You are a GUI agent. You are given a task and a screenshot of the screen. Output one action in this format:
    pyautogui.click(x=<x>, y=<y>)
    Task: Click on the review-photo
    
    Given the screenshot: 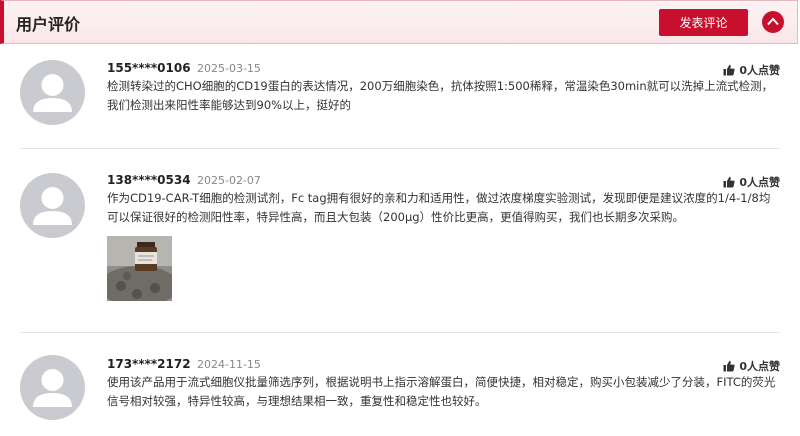 What is the action you would take?
    pyautogui.click(x=139, y=268)
    